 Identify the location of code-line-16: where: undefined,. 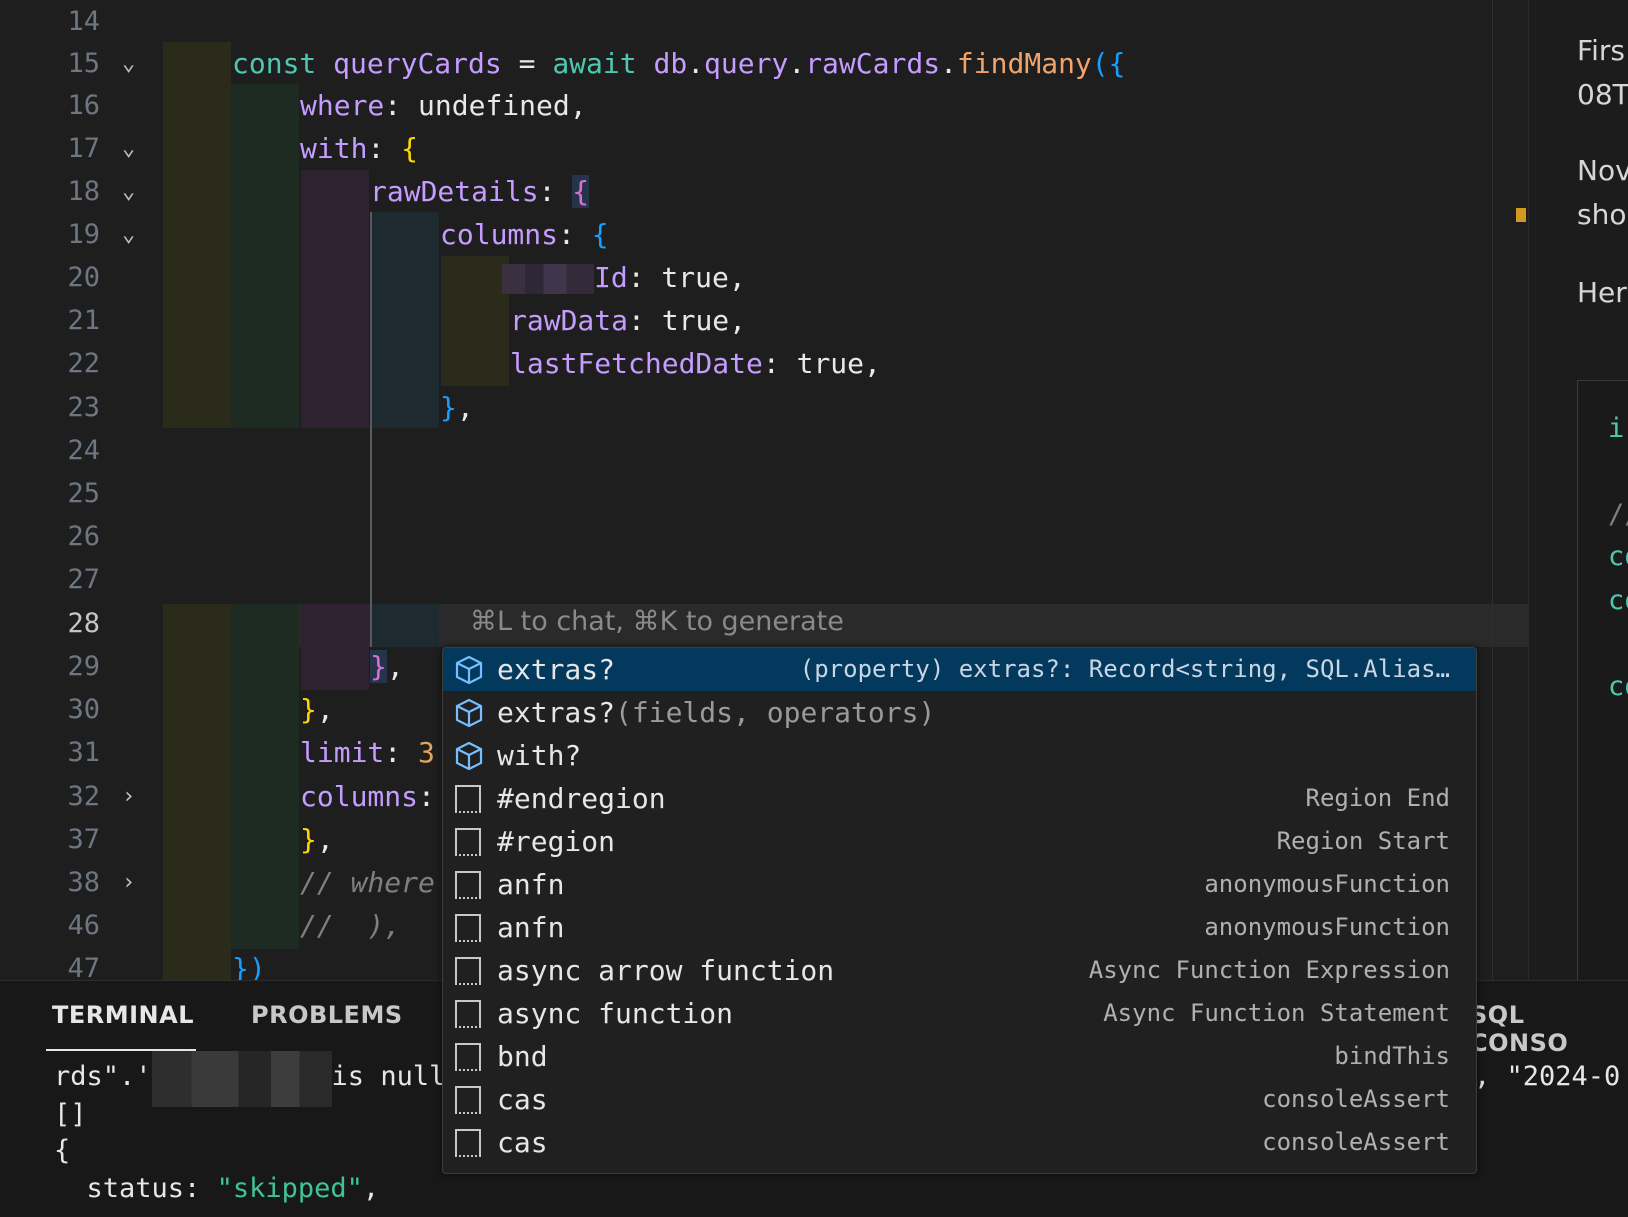
(443, 105).